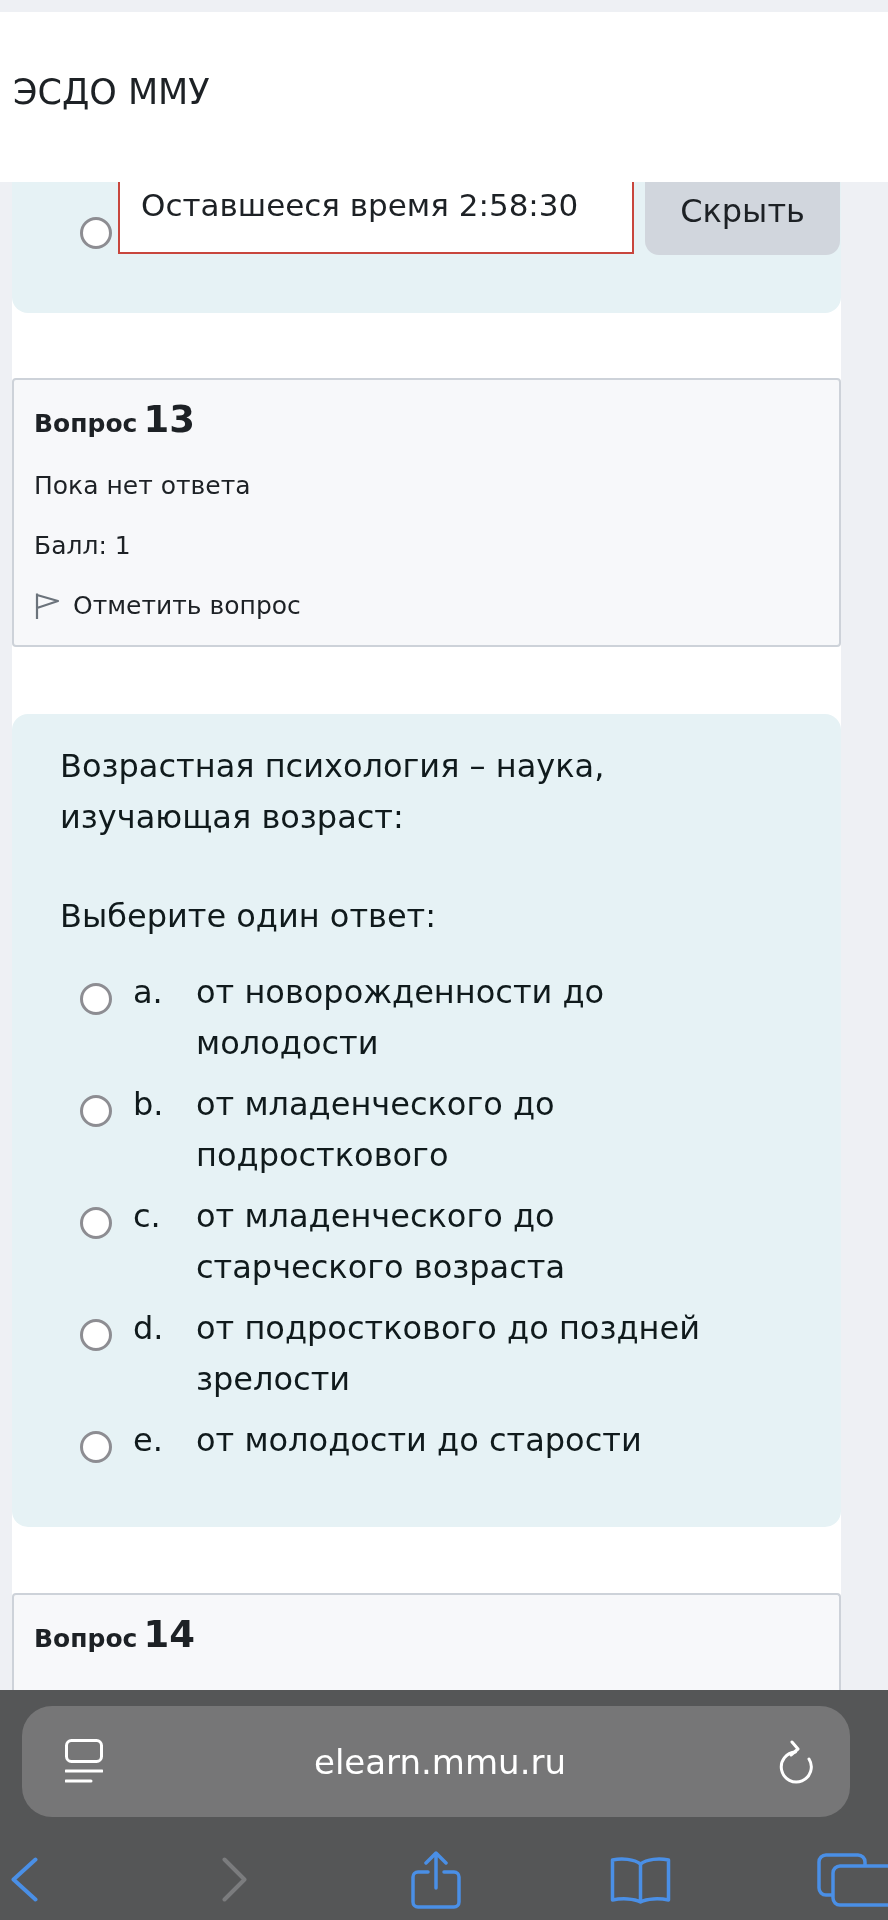 The width and height of the screenshot is (888, 1920). What do you see at coordinates (440, 1762) in the screenshot?
I see `url-text: elearn.mmu.ru` at bounding box center [440, 1762].